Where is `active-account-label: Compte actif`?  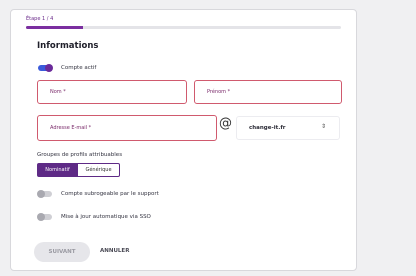 active-account-label: Compte actif is located at coordinates (79, 68).